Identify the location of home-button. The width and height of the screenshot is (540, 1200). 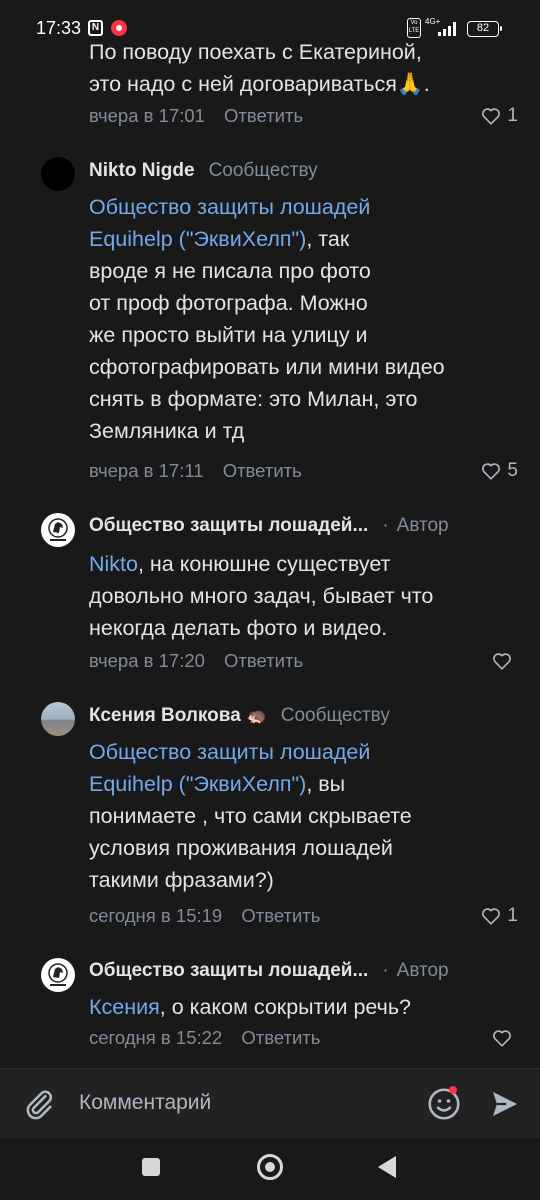
(270, 1167).